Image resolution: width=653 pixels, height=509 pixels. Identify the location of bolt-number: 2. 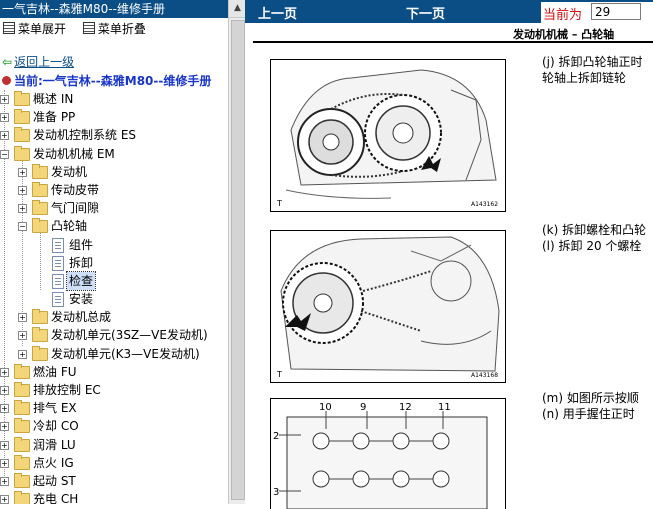
(276, 436).